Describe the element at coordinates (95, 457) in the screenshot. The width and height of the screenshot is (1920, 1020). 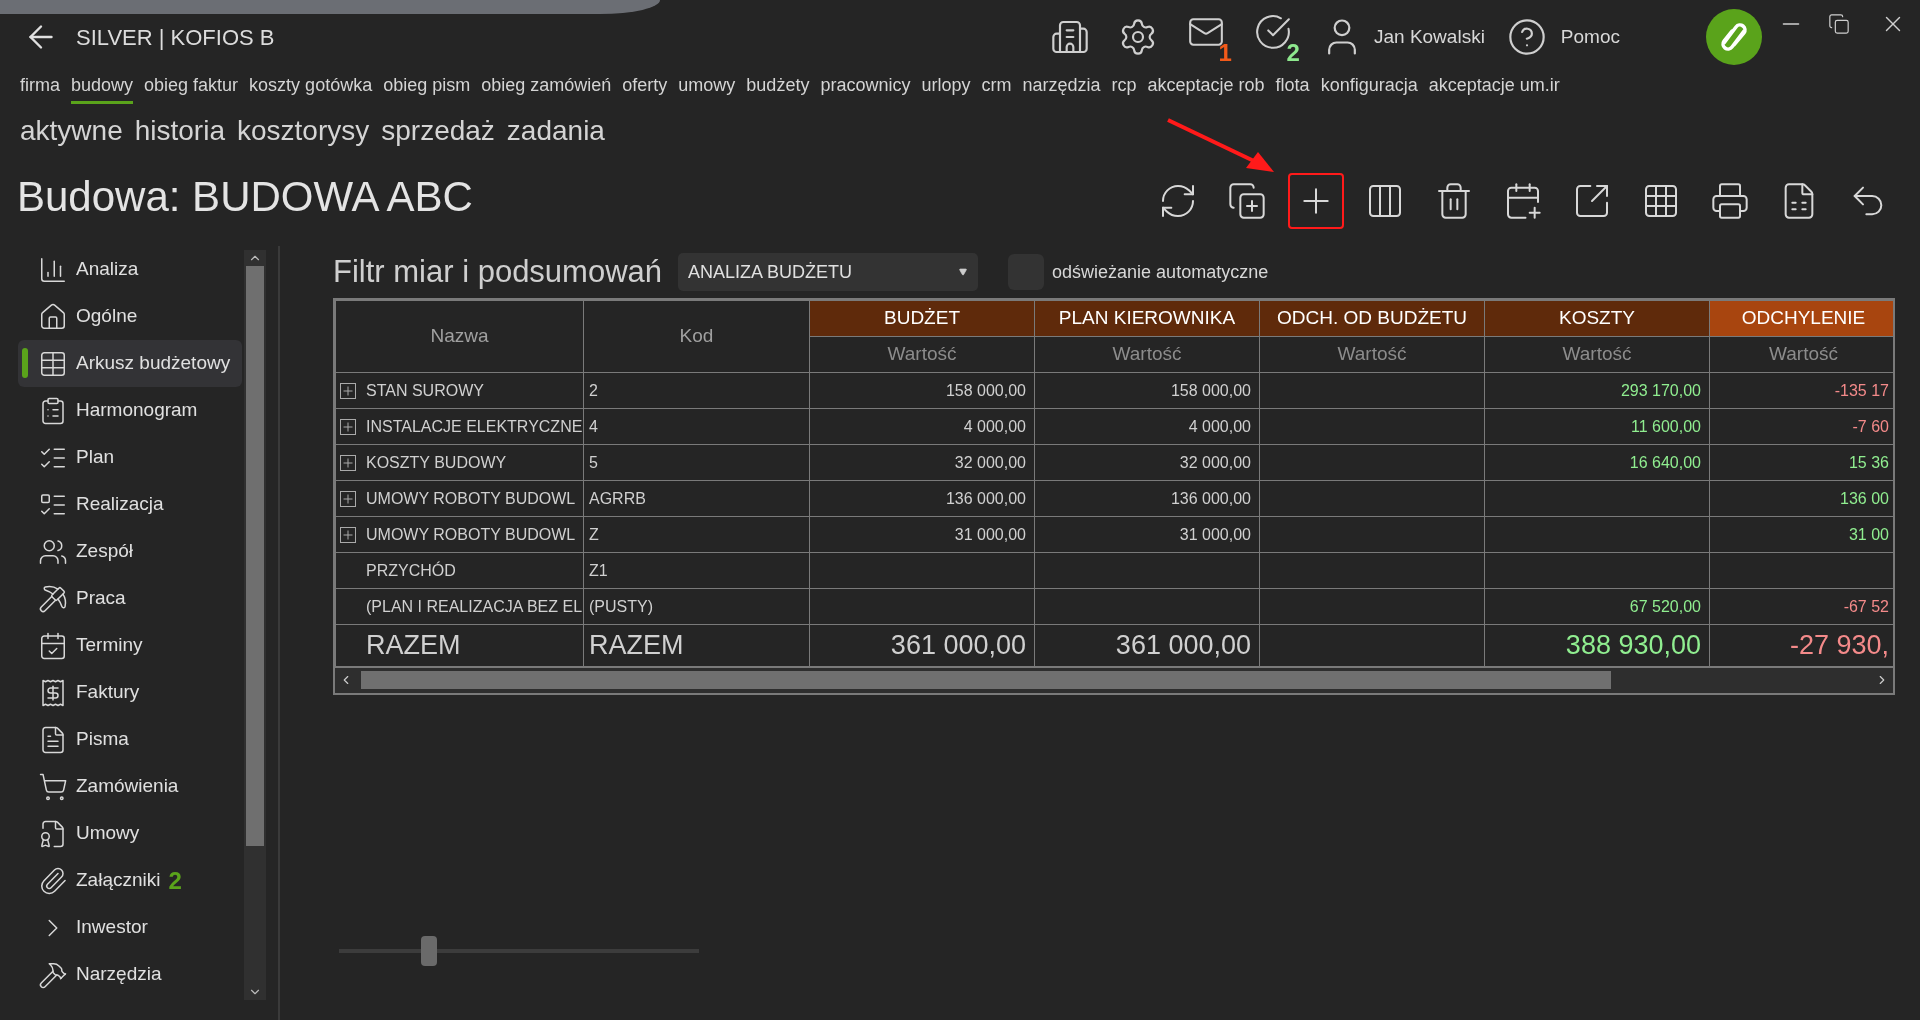
I see `sidebar-label: Plan` at that location.